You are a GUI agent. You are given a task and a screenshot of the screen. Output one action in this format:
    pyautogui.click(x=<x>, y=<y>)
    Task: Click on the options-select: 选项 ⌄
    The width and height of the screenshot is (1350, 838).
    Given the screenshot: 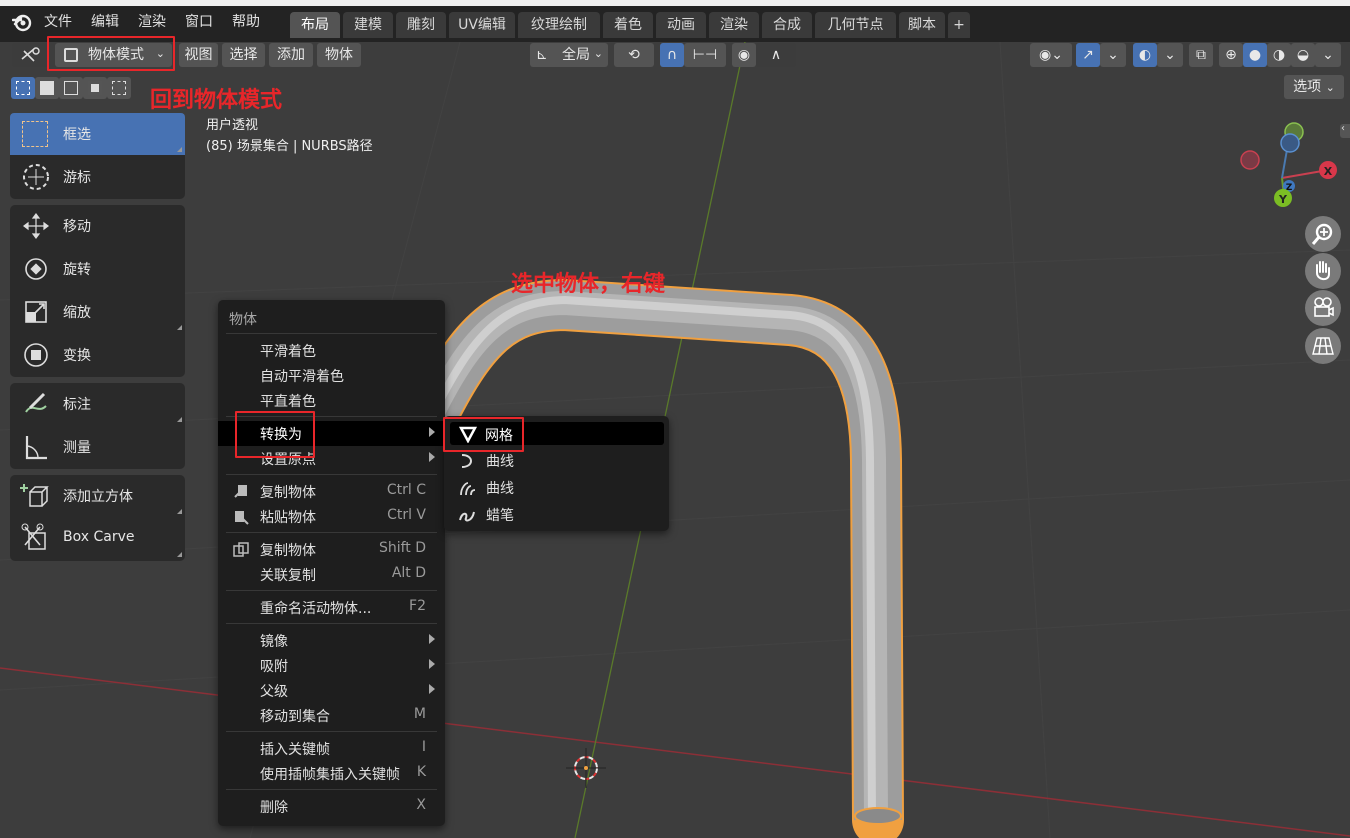 What is the action you would take?
    pyautogui.click(x=1314, y=87)
    